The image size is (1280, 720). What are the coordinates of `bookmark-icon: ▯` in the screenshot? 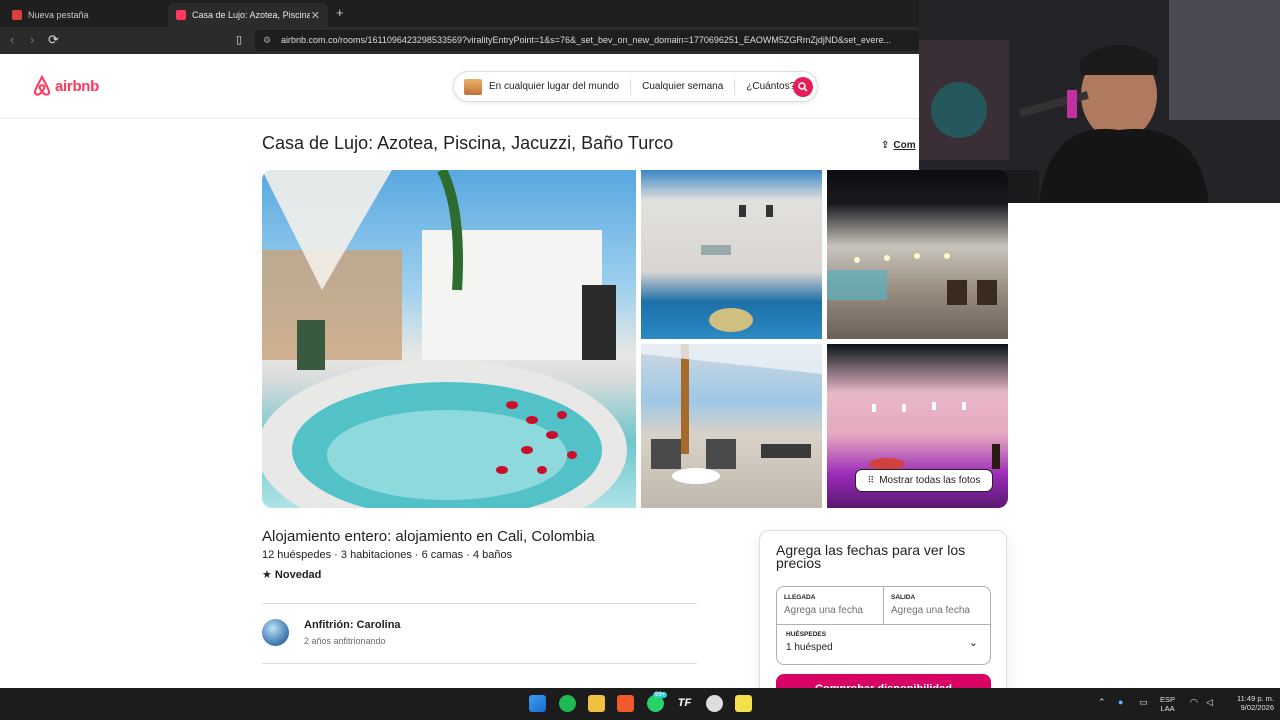 It's located at (239, 39).